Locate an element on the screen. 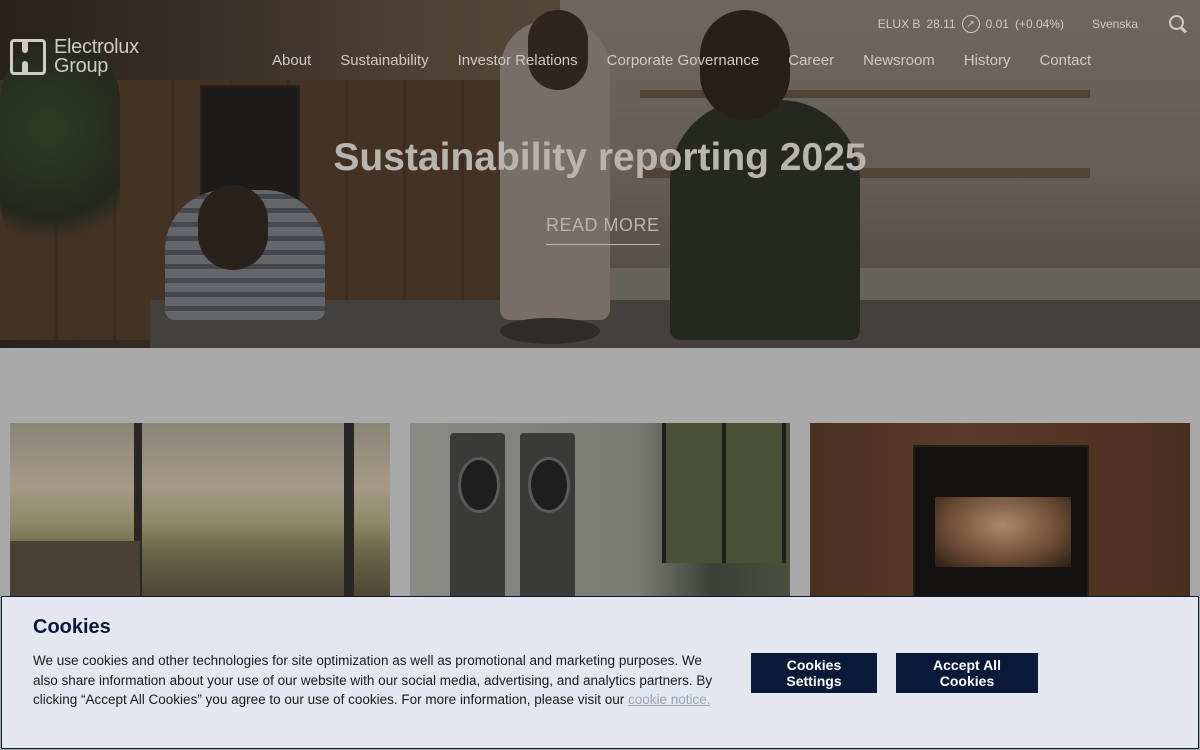 This screenshot has height=750, width=1200. nav-item-career: Career is located at coordinates (811, 60).